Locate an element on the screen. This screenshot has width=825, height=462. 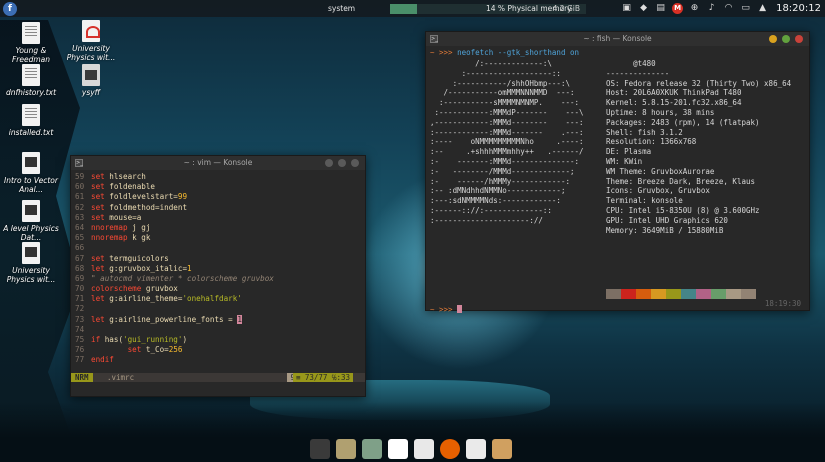
info-row: WM Theme: GruvboxAurorae is located at coordinates (698, 172).